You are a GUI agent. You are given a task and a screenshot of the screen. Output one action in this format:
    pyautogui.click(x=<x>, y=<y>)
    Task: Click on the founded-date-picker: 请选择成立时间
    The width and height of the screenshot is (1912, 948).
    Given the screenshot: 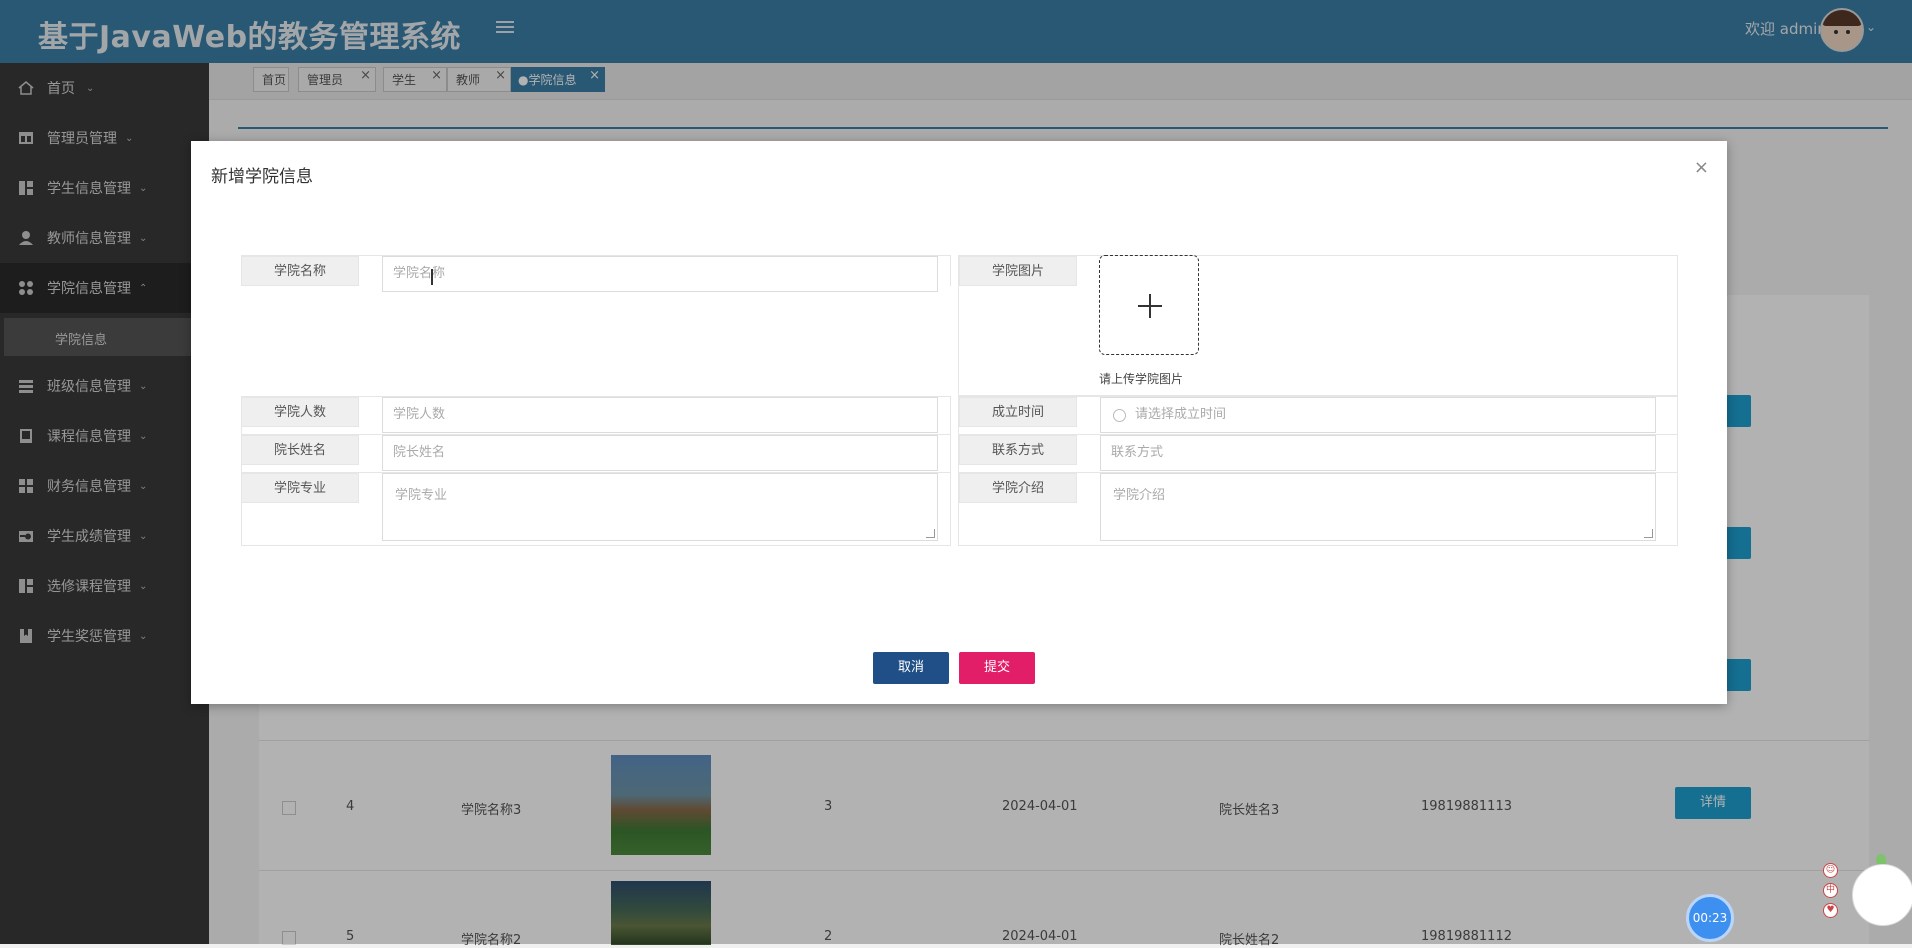 What is the action you would take?
    pyautogui.click(x=1378, y=415)
    